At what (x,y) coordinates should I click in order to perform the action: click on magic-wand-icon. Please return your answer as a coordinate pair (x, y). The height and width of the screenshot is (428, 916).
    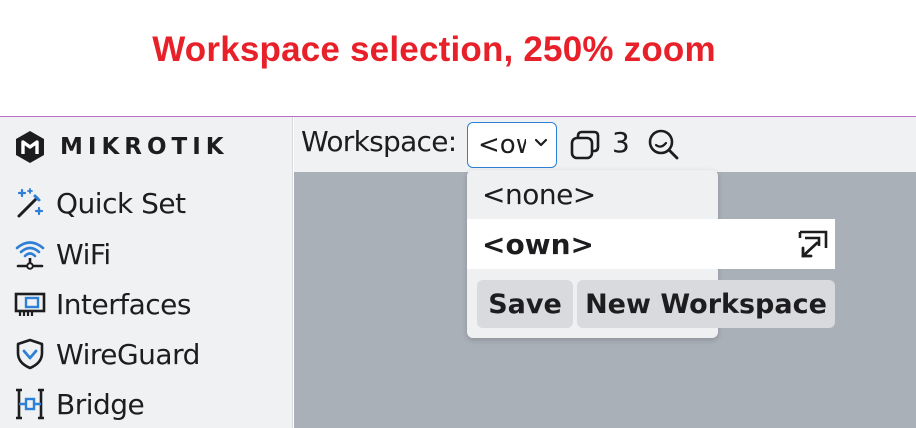
    Looking at the image, I should click on (30, 203).